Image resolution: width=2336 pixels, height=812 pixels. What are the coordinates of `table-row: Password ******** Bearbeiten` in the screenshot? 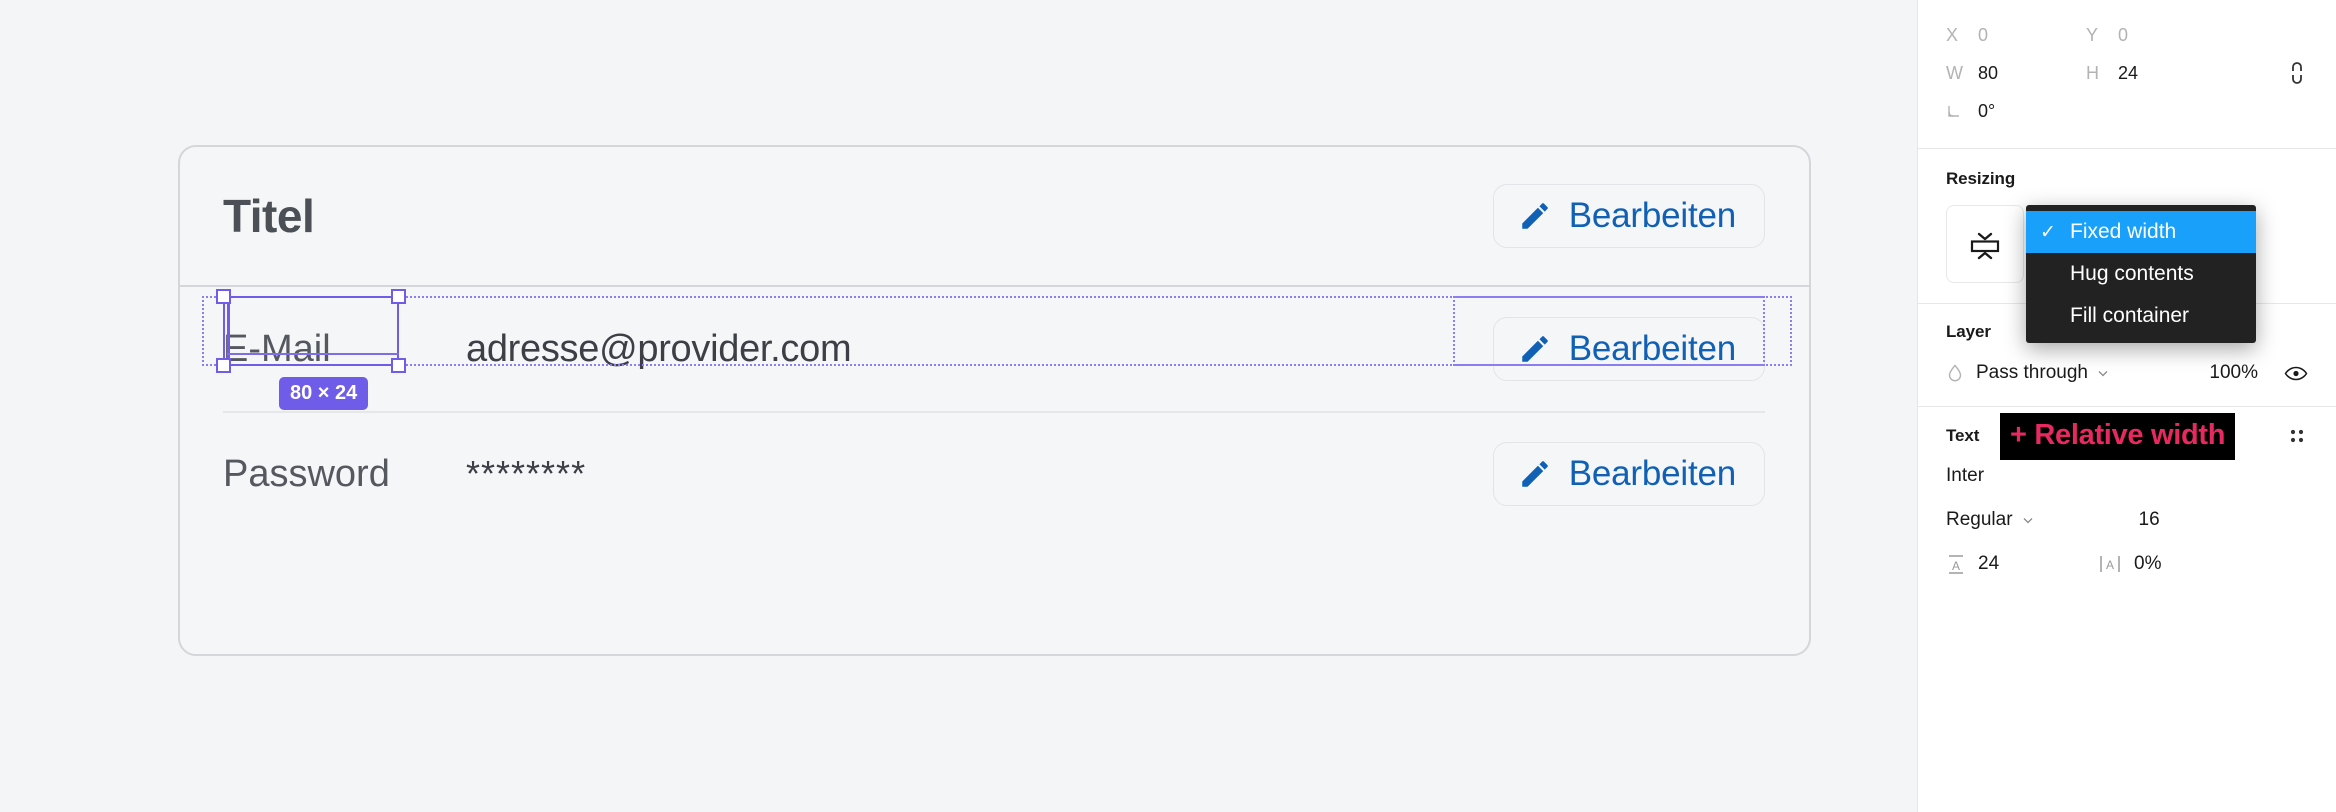 It's located at (994, 473).